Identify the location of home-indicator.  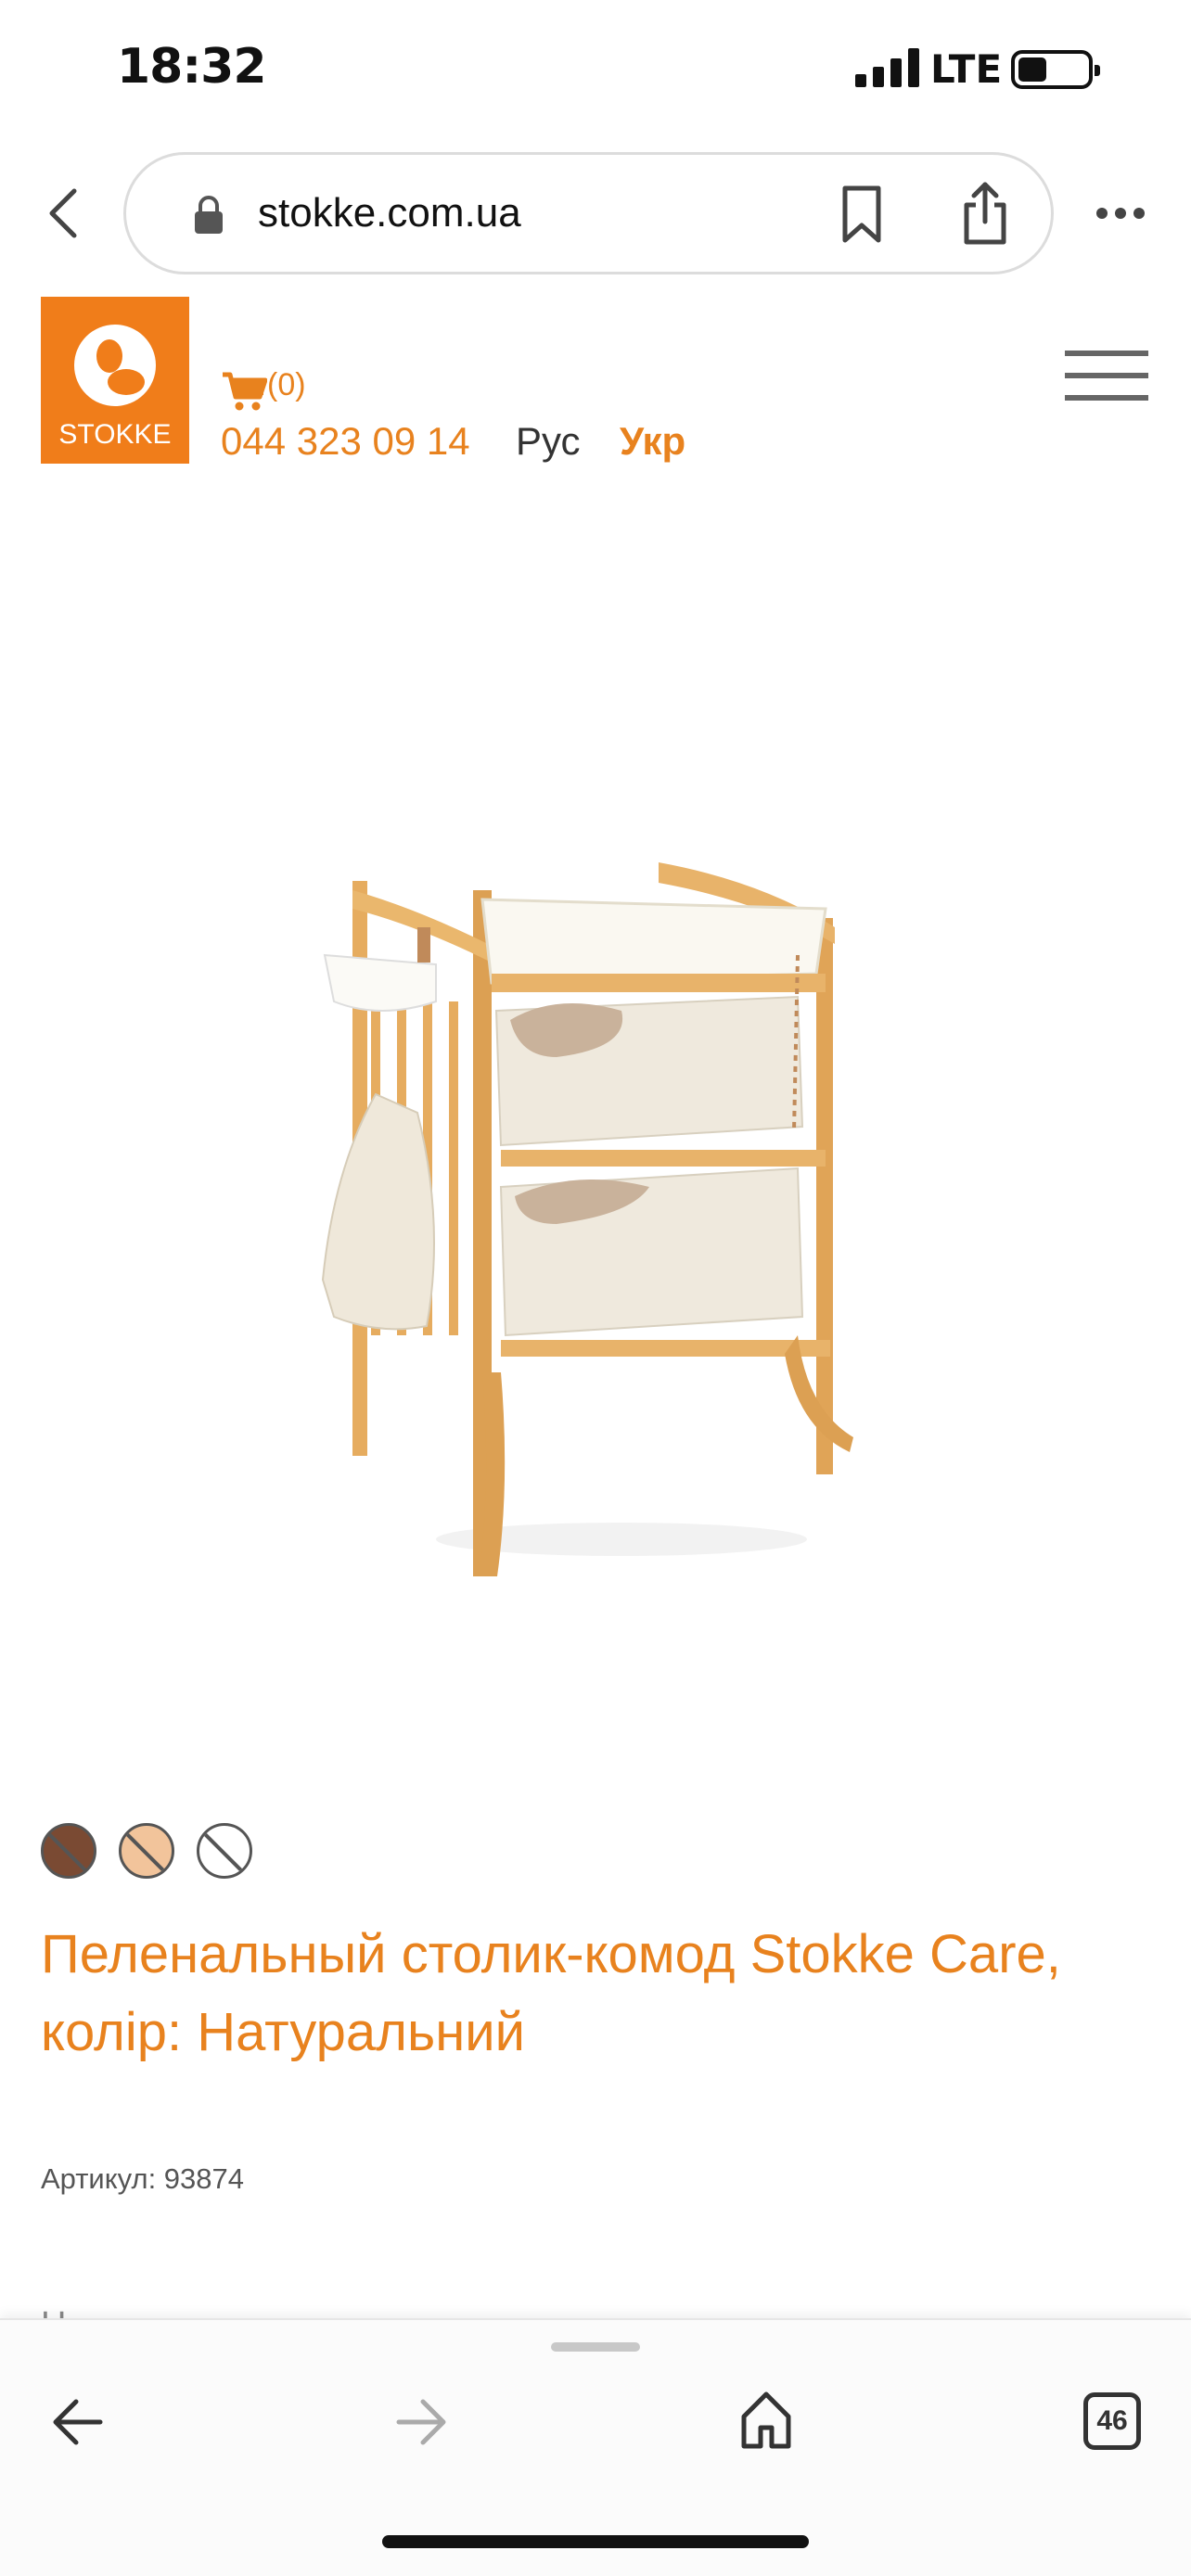
(595, 2541).